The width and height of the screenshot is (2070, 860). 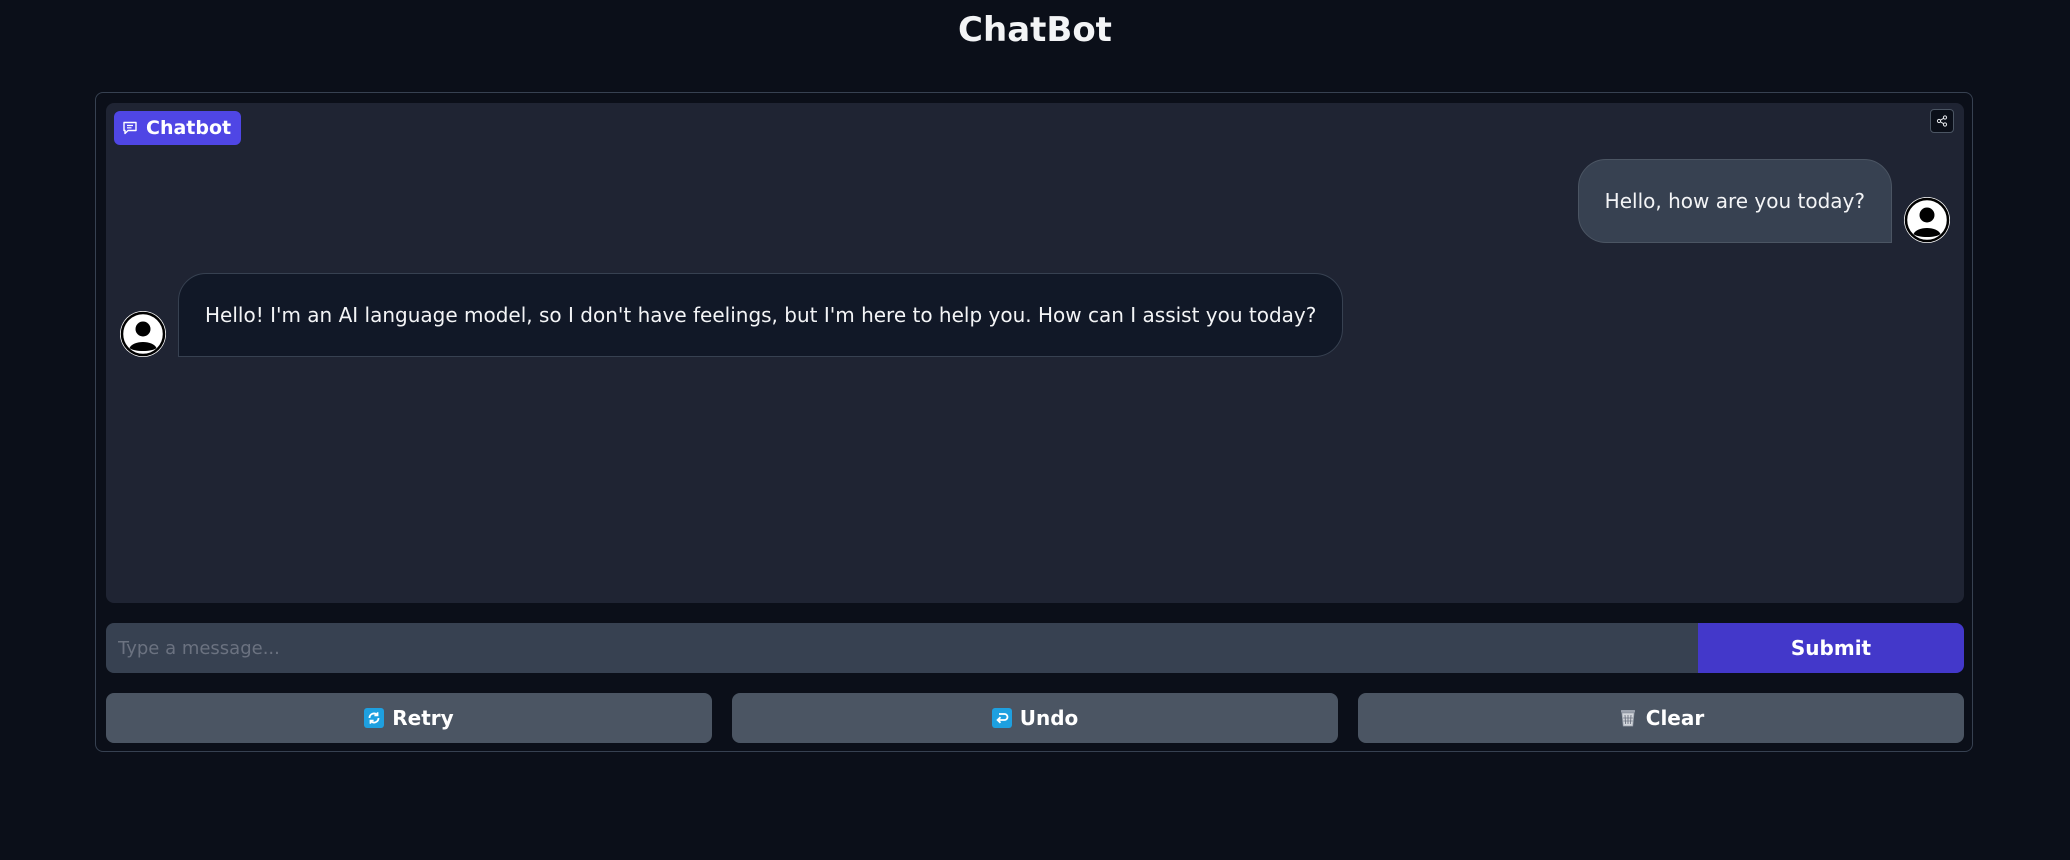 I want to click on user-message: Hello, how are you today?, so click(x=1734, y=201).